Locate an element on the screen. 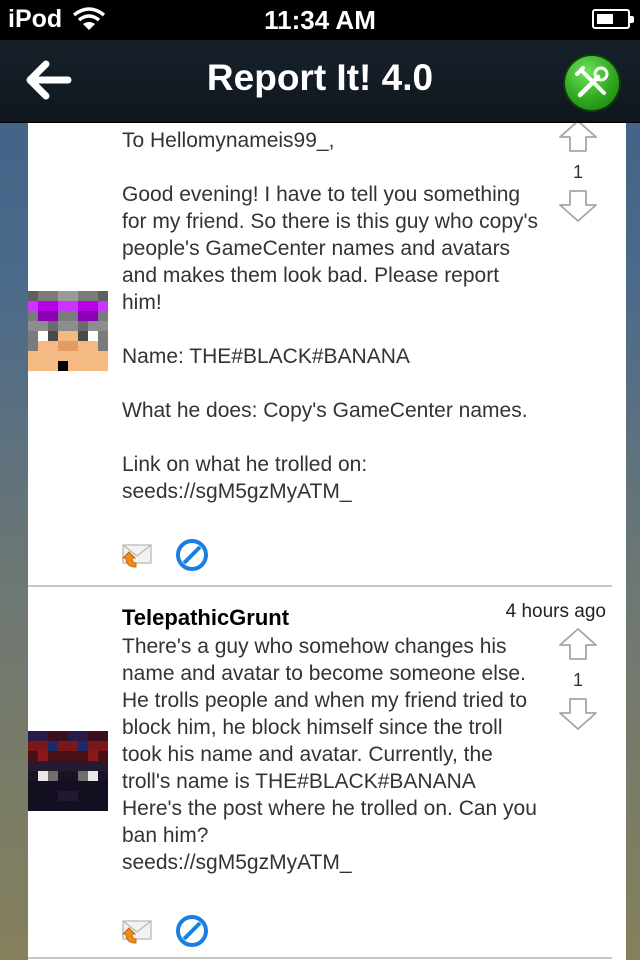  status-bar: iPod 11:34 AM is located at coordinates (320, 20).